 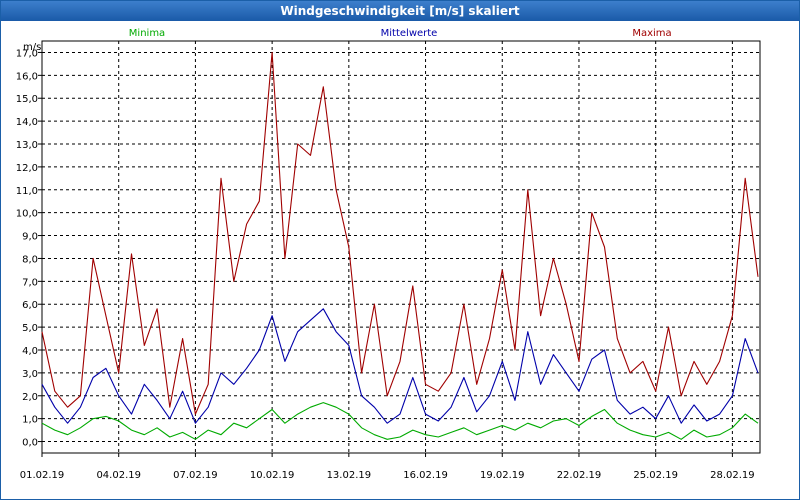 What do you see at coordinates (349, 475) in the screenshot?
I see `x-tick-label: 13.02.19` at bounding box center [349, 475].